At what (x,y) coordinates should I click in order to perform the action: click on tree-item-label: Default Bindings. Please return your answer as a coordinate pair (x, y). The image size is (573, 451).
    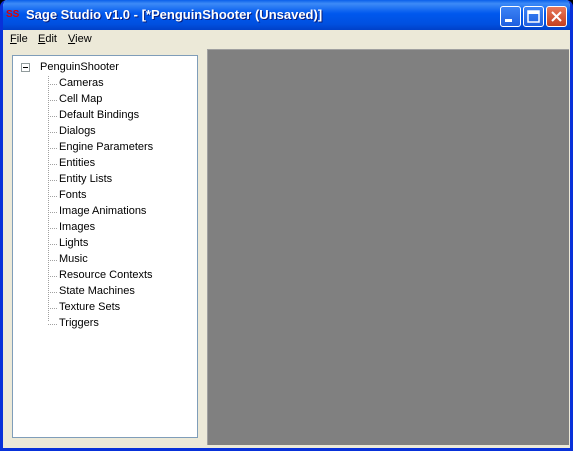
    Looking at the image, I should click on (99, 115).